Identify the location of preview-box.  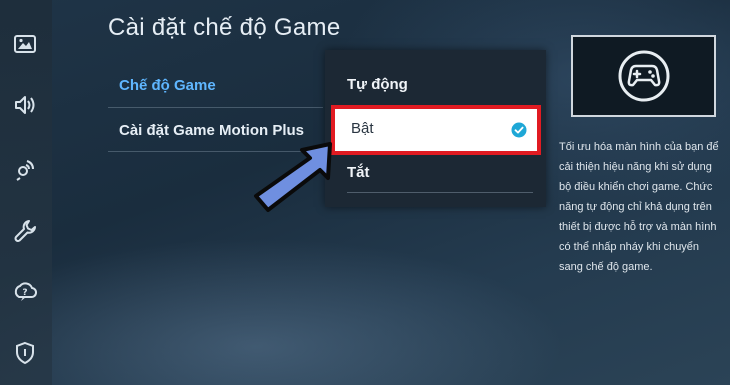
(643, 76).